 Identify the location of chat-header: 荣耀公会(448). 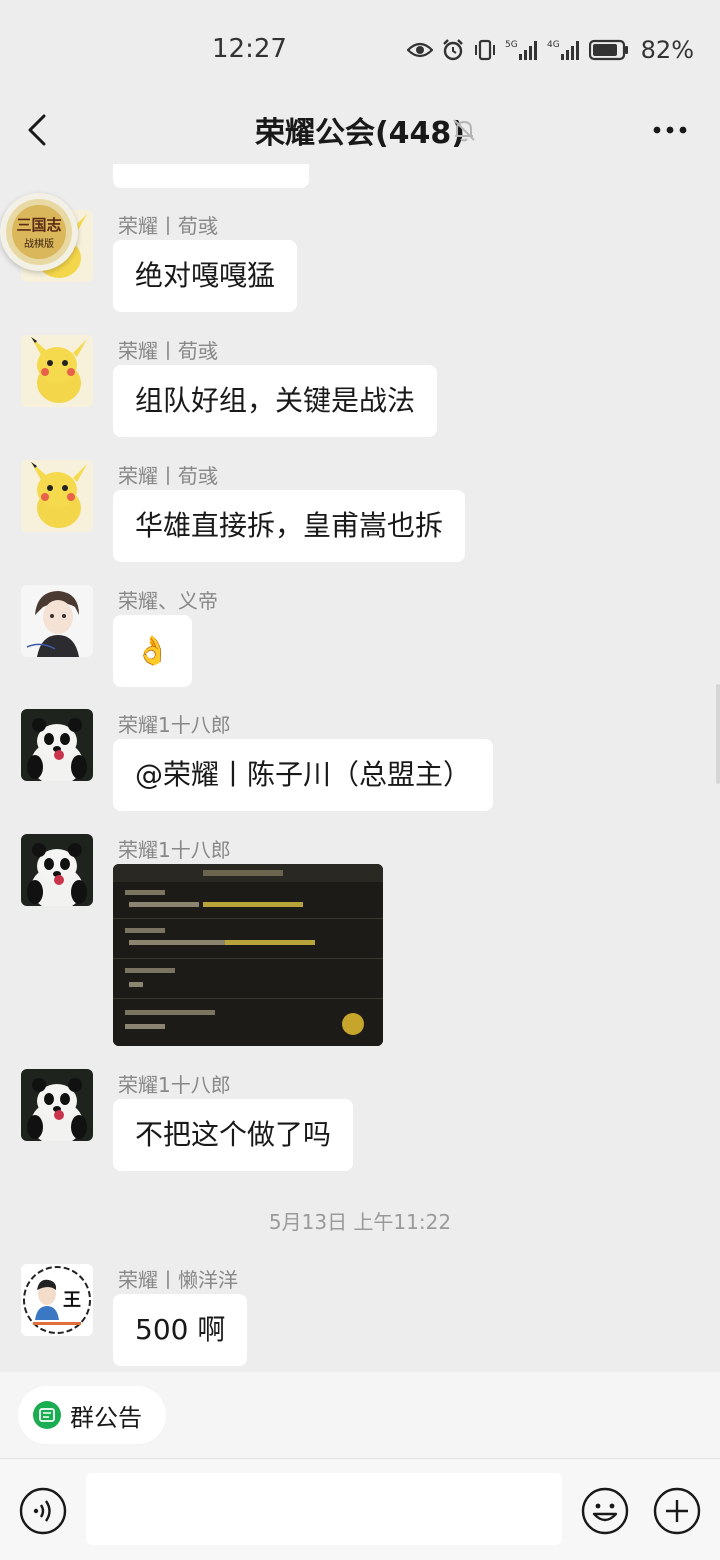
(360, 130).